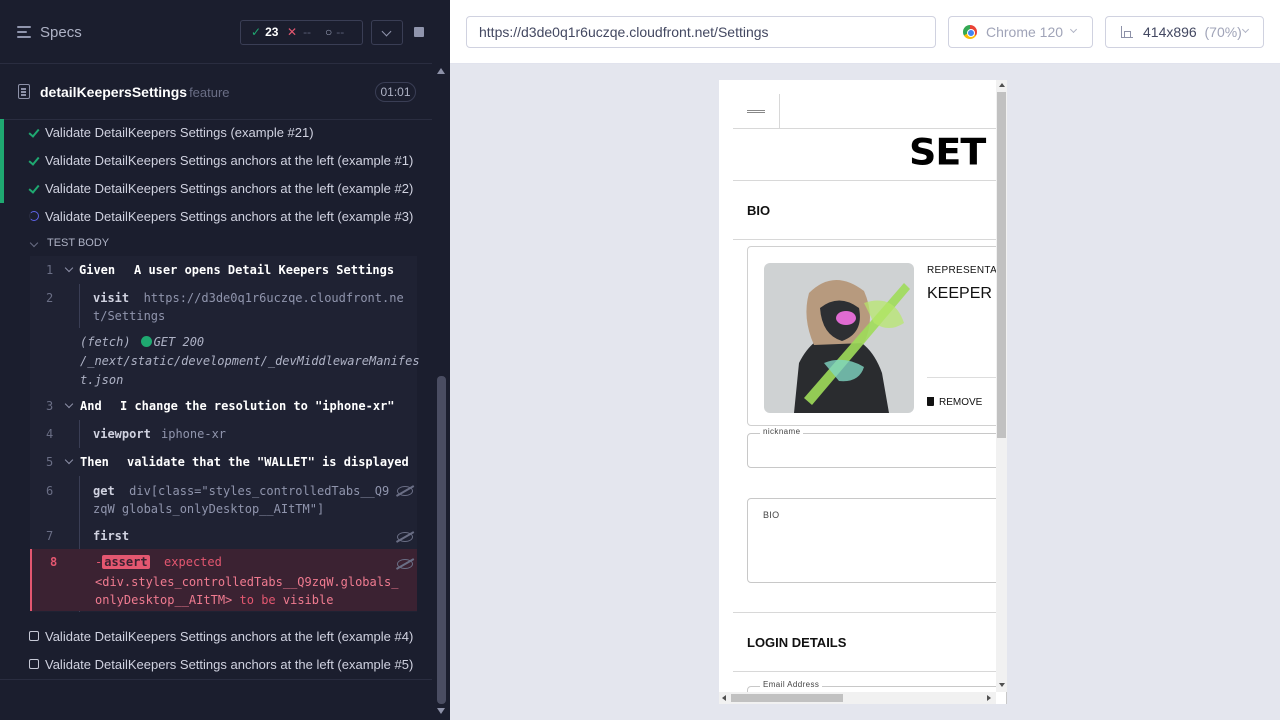 The height and width of the screenshot is (720, 1280). Describe the element at coordinates (24, 91) in the screenshot. I see `file-icon` at that location.